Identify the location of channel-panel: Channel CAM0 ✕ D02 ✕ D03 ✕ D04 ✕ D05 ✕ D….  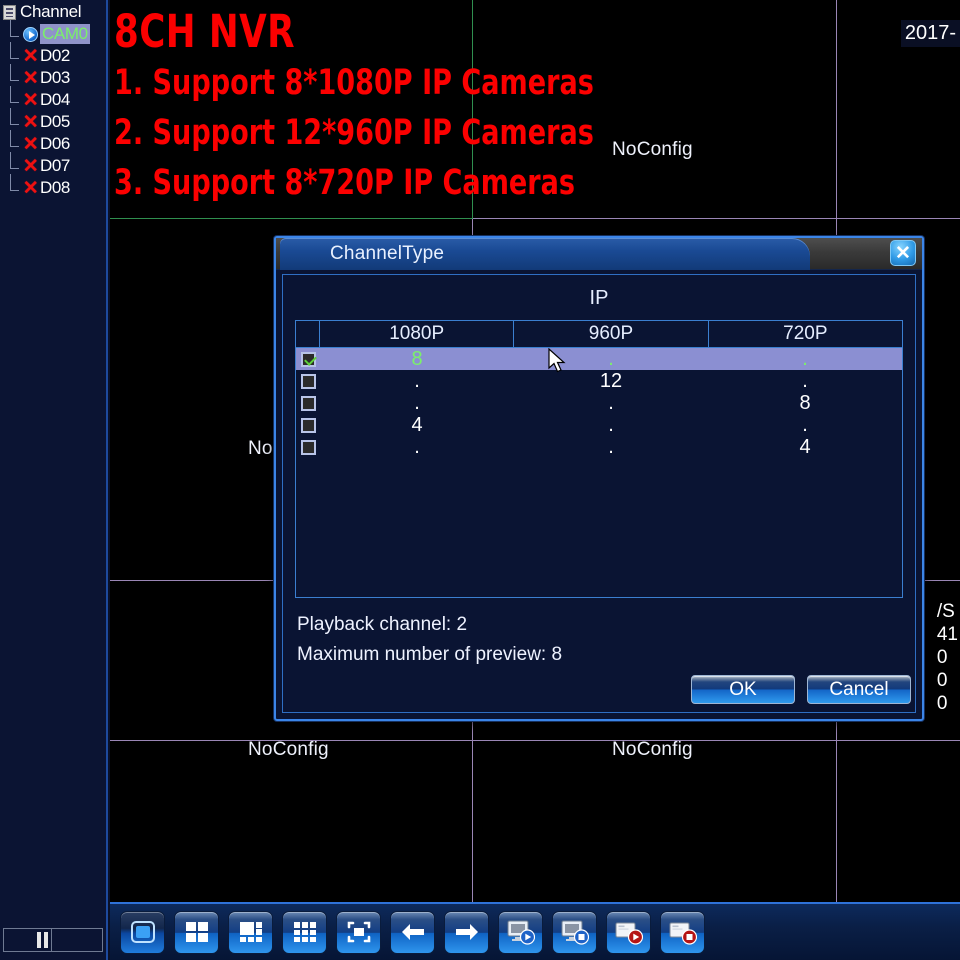
(54, 480).